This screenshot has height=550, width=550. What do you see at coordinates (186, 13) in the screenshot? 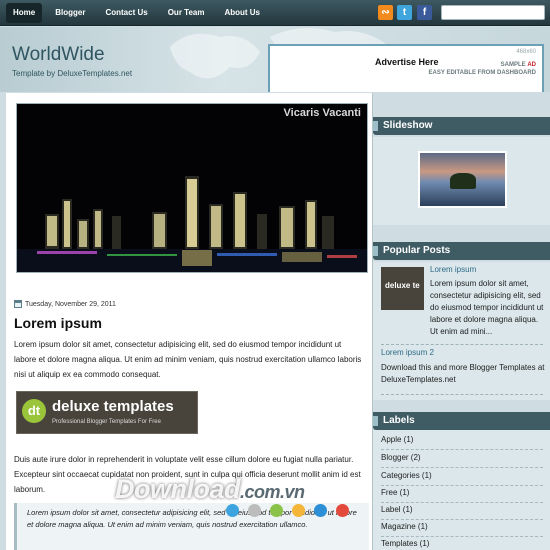
I see `nav-item-our-team: Our Team` at bounding box center [186, 13].